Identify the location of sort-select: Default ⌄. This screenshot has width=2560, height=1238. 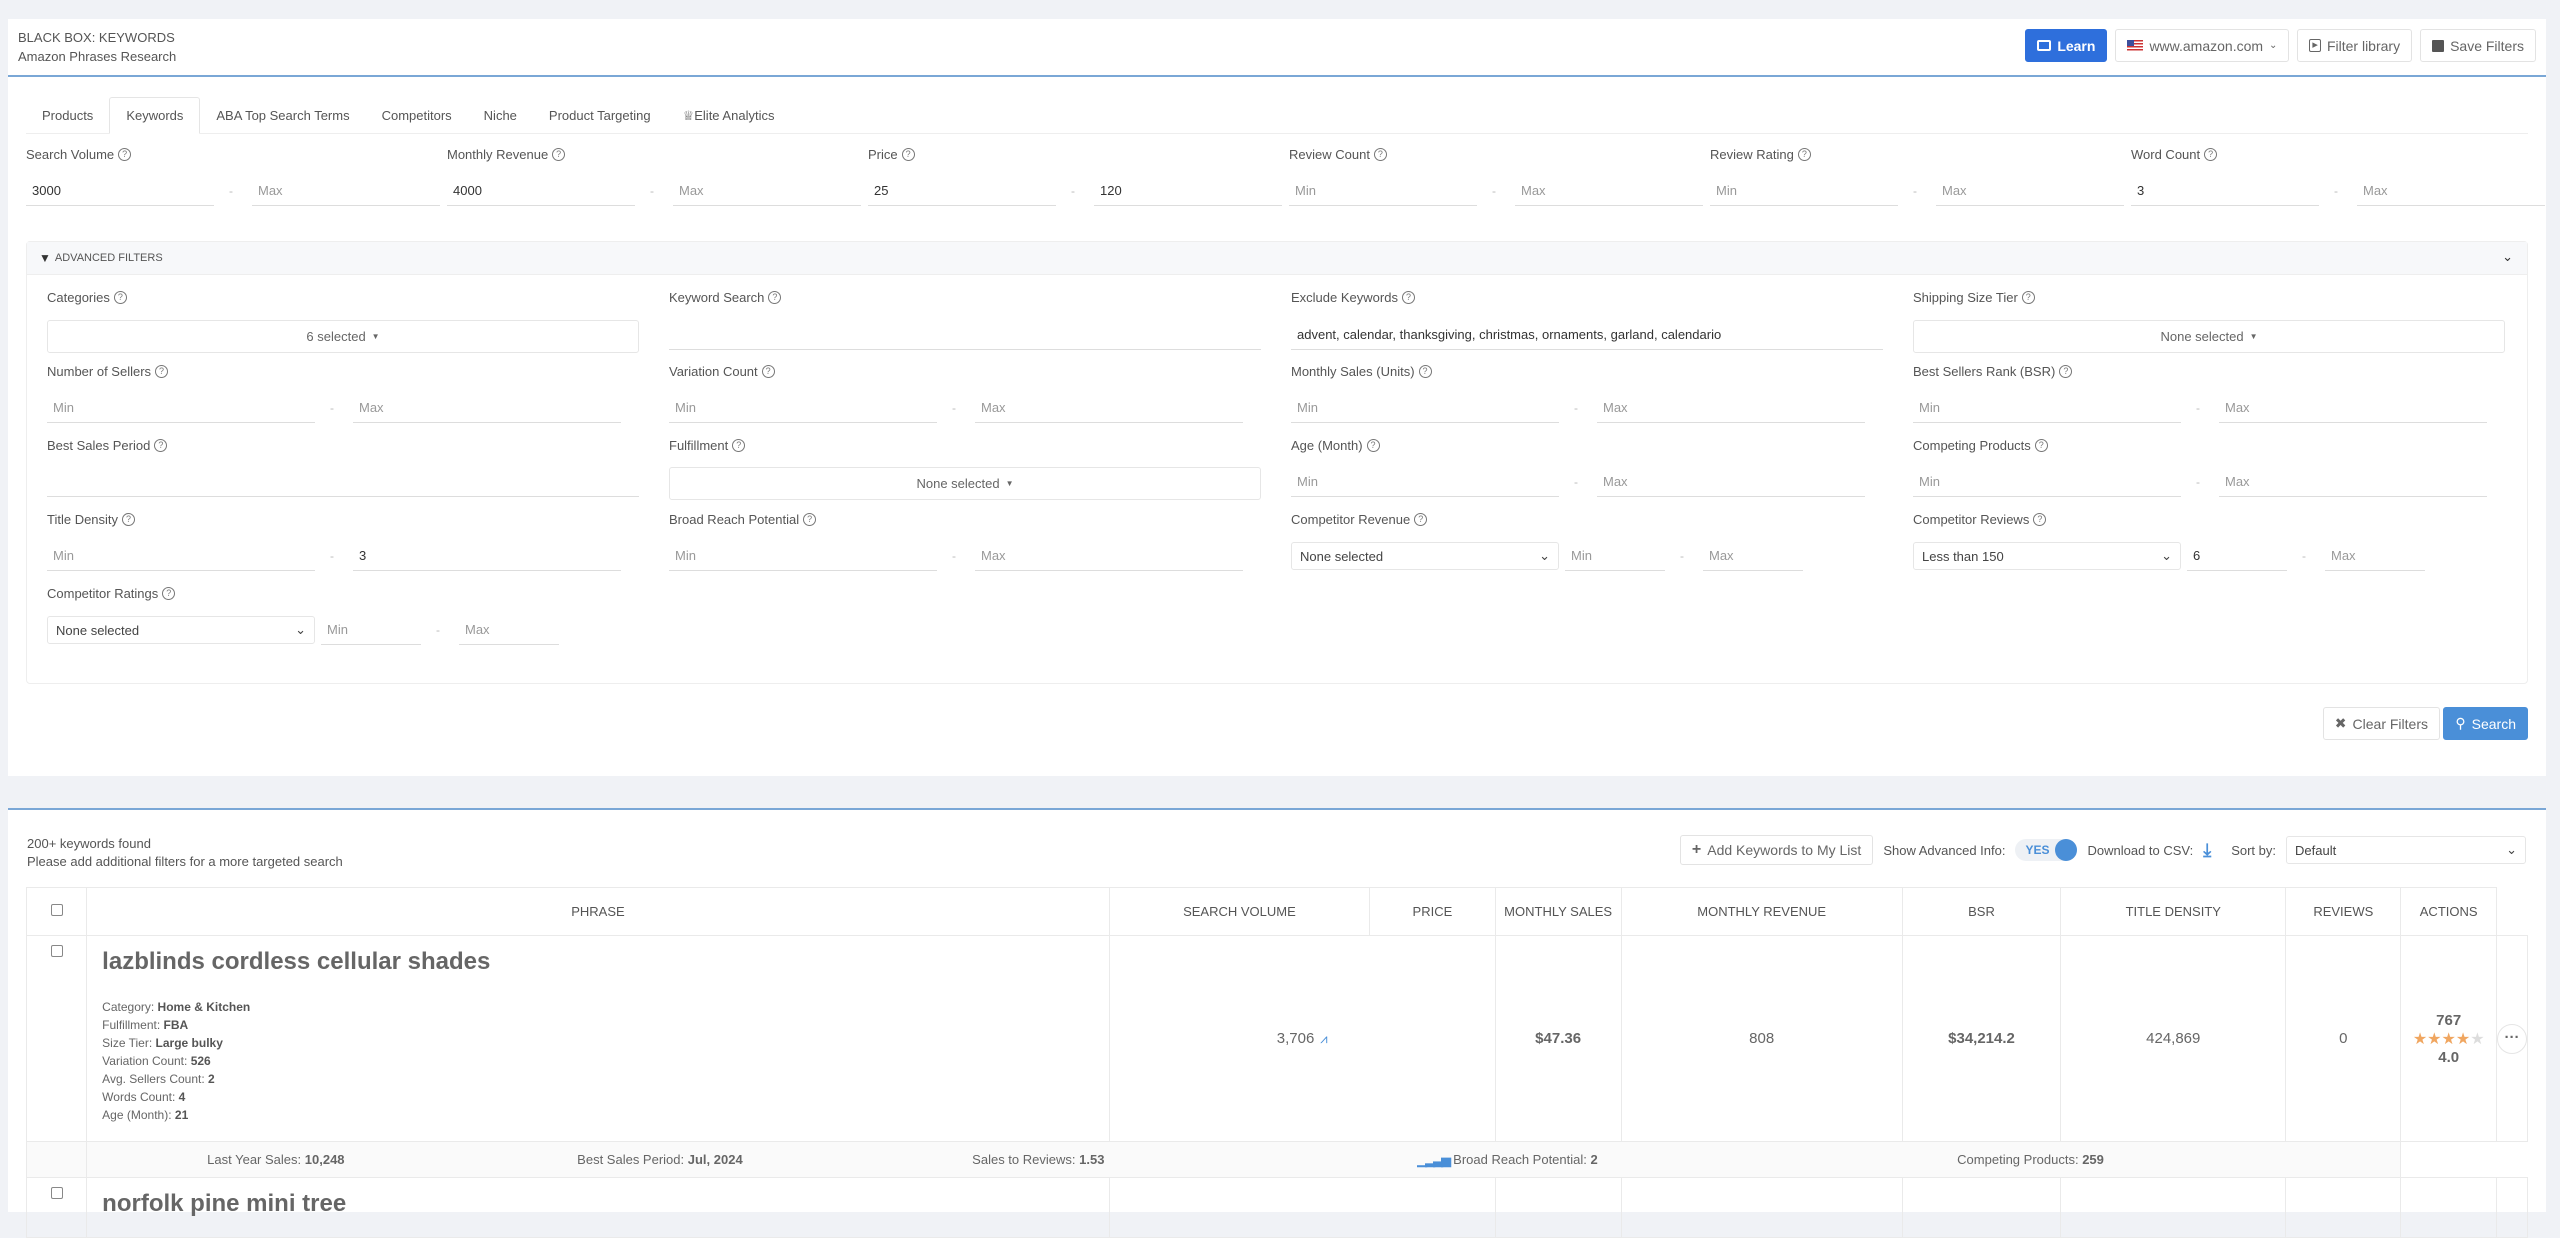
(2406, 850).